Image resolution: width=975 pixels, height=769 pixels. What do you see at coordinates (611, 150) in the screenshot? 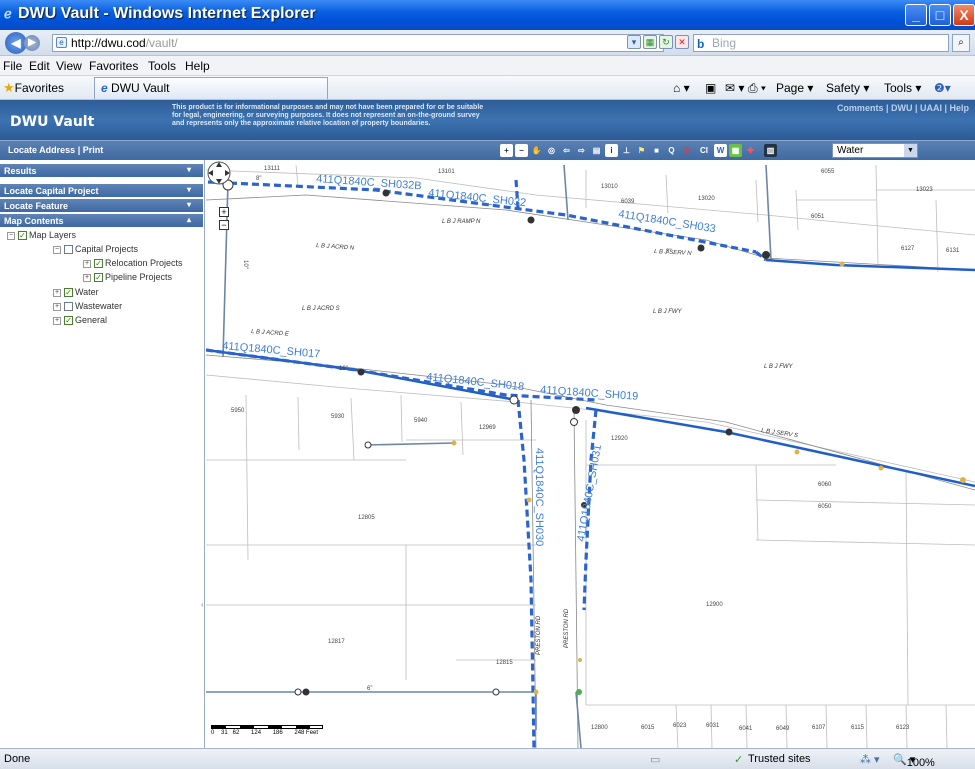
I see `identify-icon: i` at bounding box center [611, 150].